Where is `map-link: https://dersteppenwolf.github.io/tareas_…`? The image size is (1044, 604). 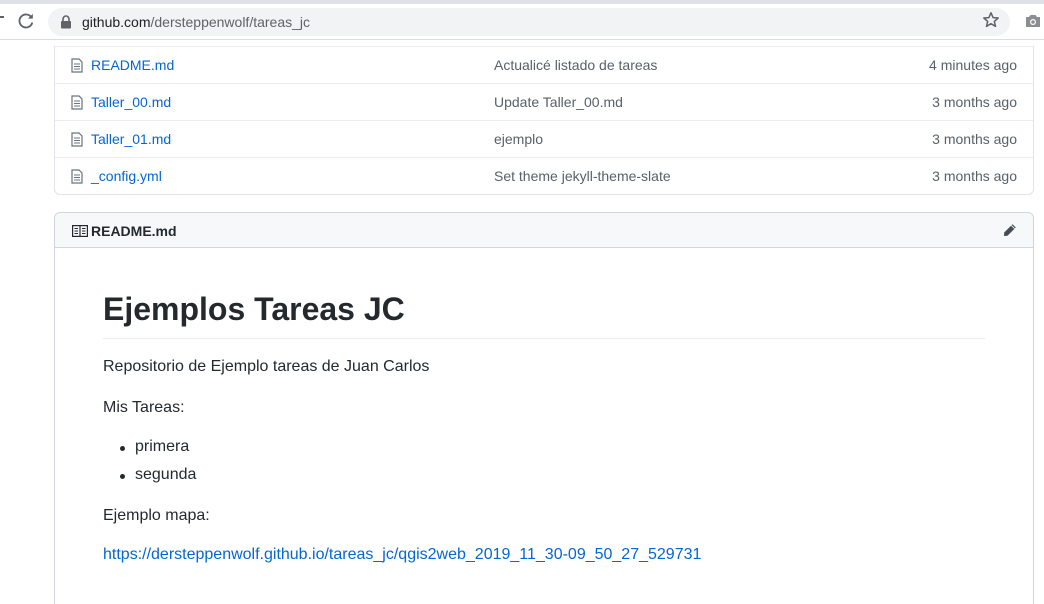 map-link: https://dersteppenwolf.github.io/tareas_… is located at coordinates (402, 555).